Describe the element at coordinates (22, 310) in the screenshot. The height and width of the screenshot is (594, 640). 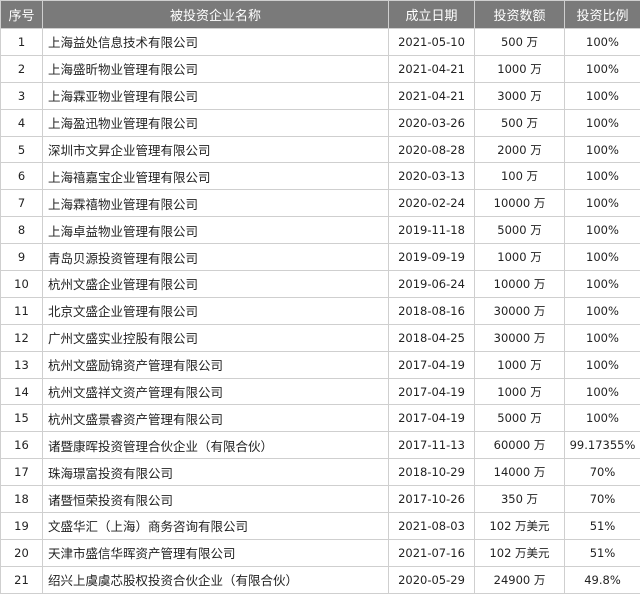
I see `row-index: 11` at that location.